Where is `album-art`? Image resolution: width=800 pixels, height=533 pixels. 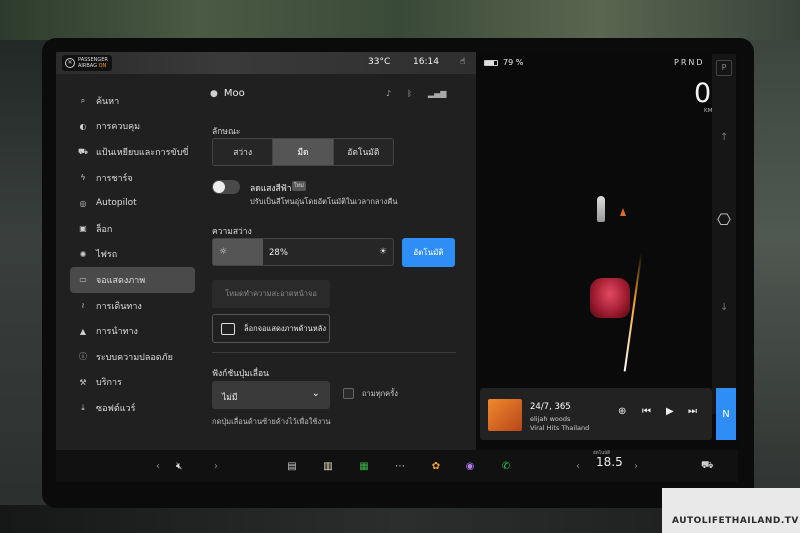
album-art is located at coordinates (505, 415).